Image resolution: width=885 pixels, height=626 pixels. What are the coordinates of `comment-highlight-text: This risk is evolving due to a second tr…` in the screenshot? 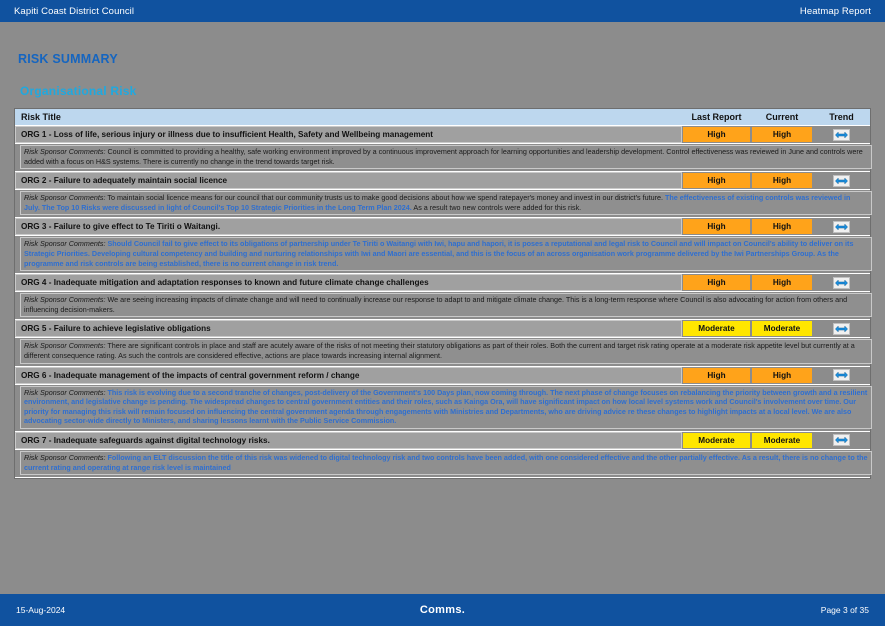 It's located at (446, 406).